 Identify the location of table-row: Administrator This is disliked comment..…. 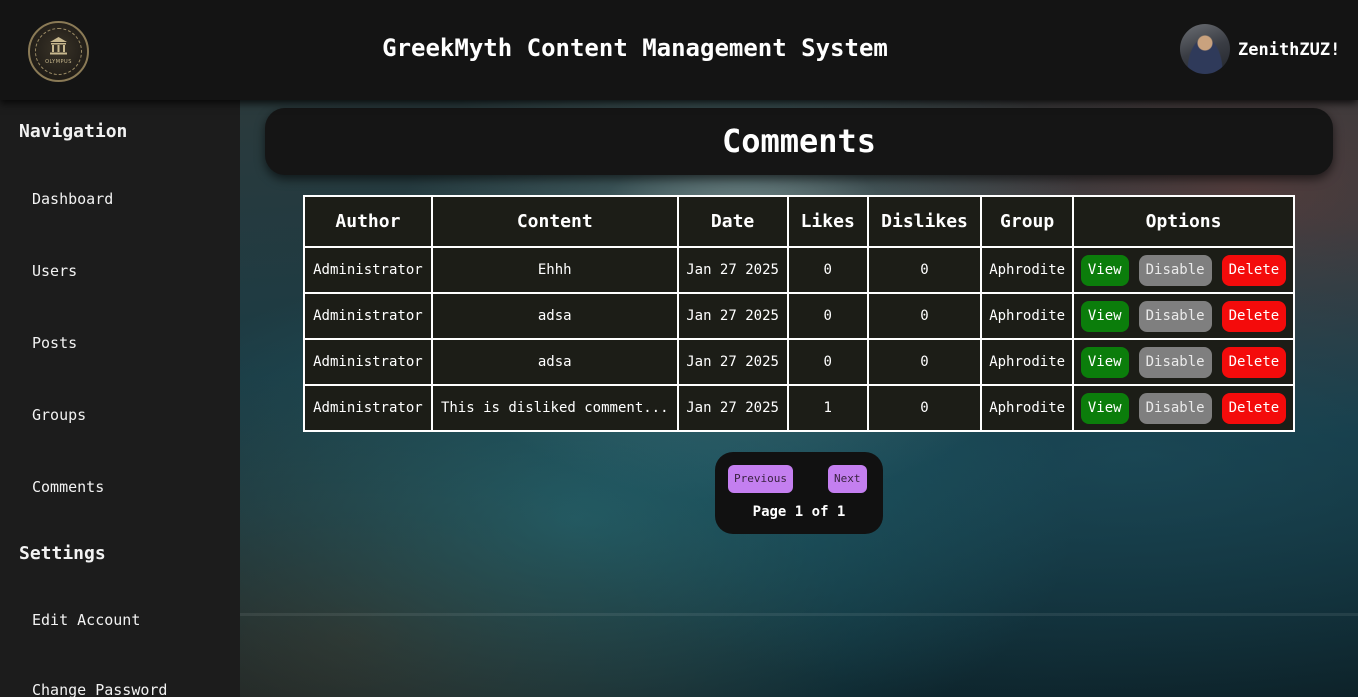
(799, 408).